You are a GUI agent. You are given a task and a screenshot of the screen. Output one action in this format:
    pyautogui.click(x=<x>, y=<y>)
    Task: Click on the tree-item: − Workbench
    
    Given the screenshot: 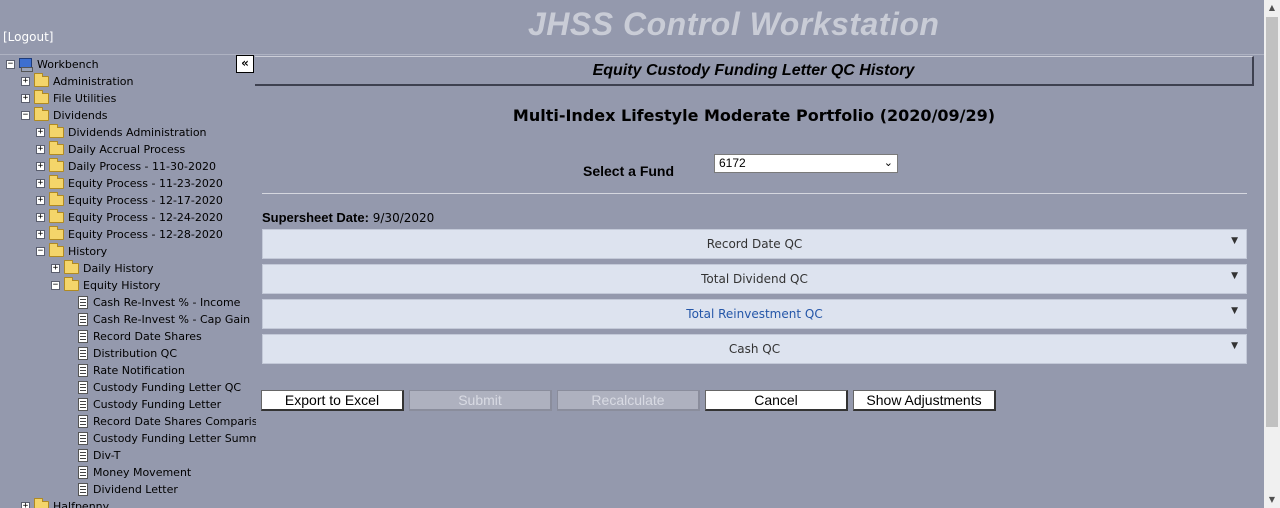 What is the action you would take?
    pyautogui.click(x=52, y=64)
    